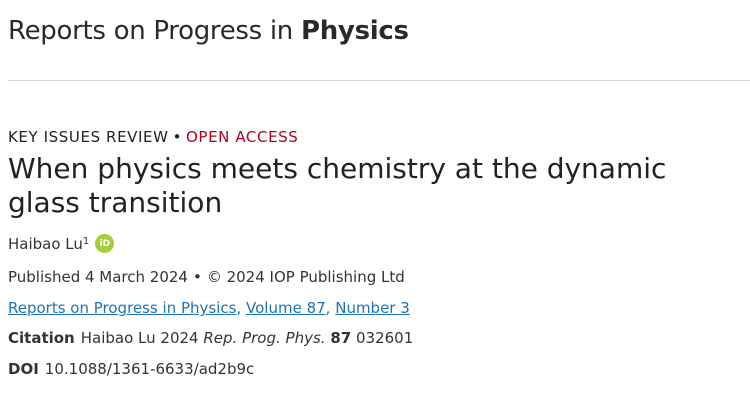  Describe the element at coordinates (384, 338) in the screenshot. I see `citation-article-number: 032601` at that location.